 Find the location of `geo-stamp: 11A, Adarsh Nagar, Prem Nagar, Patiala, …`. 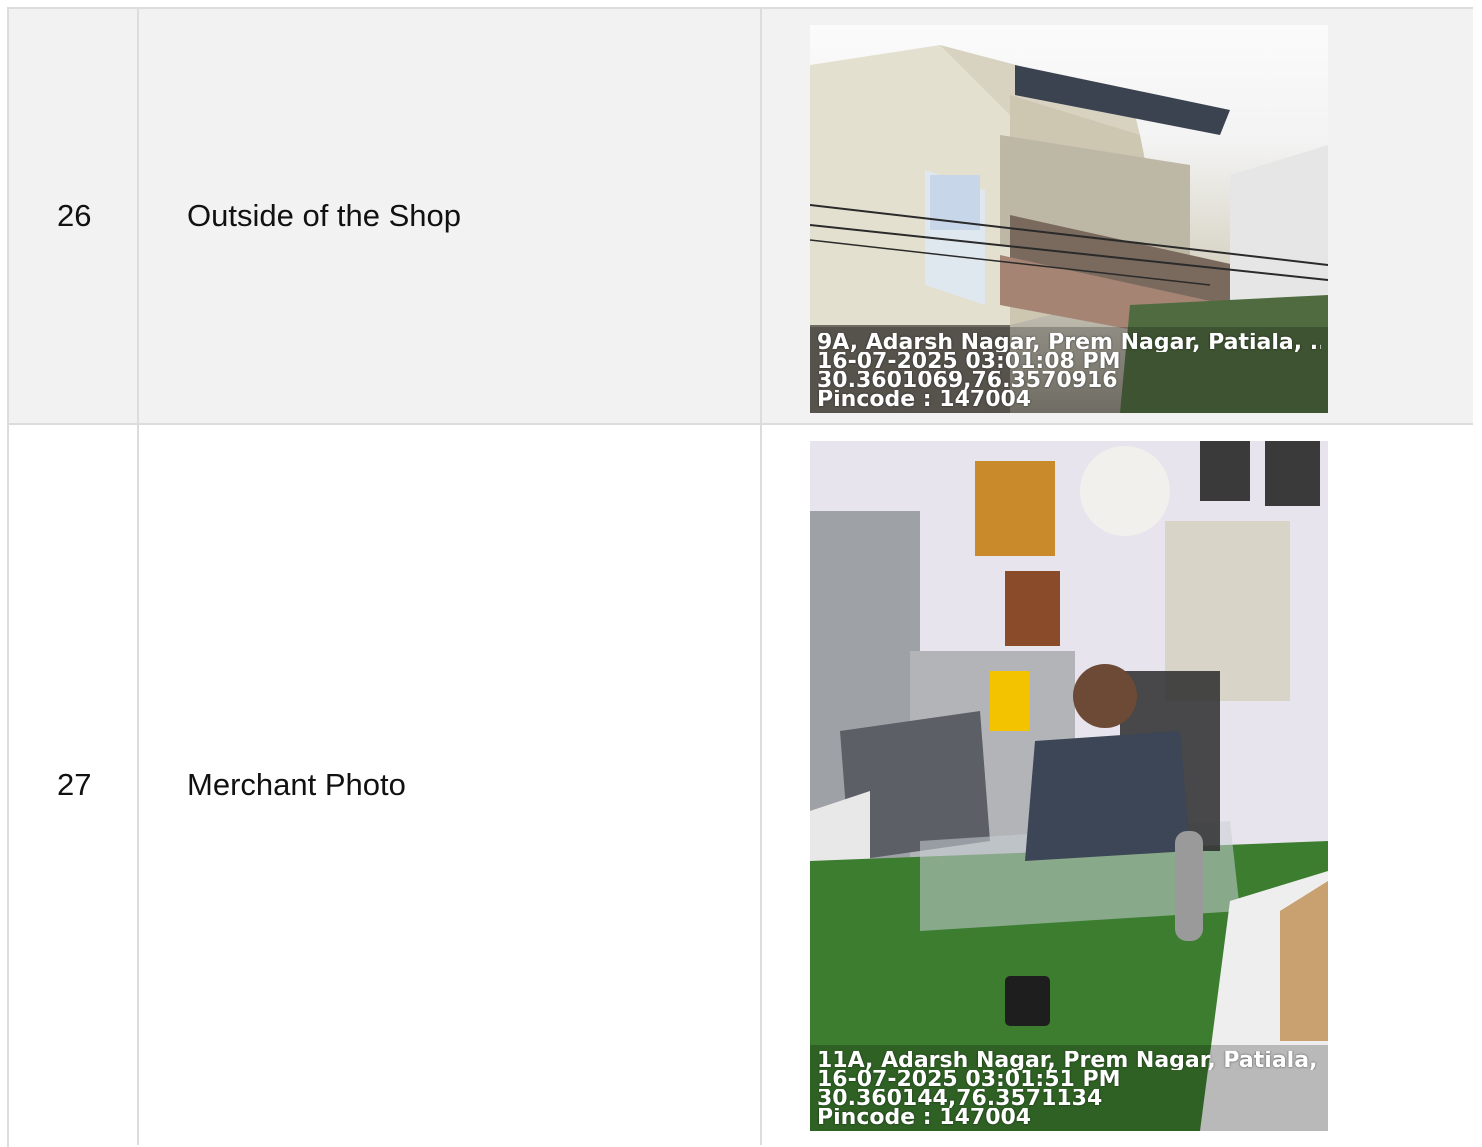

geo-stamp: 11A, Adarsh Nagar, Prem Nagar, Patiala, … is located at coordinates (1069, 1088).